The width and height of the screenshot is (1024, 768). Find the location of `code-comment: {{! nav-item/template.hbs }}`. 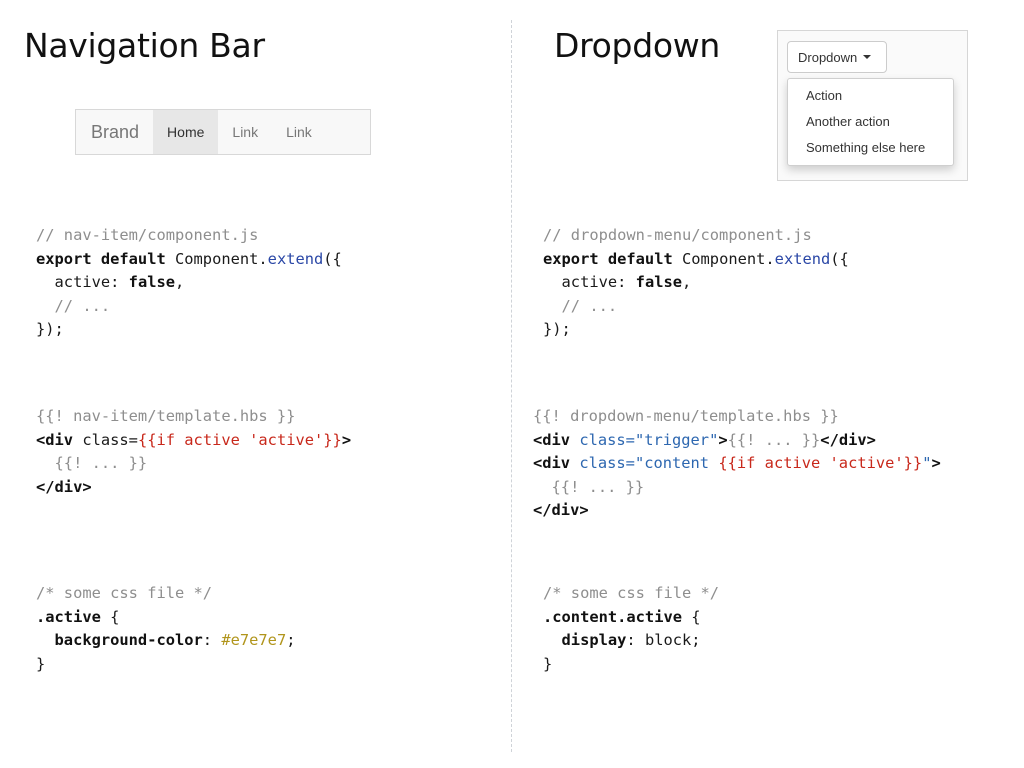

code-comment: {{! nav-item/template.hbs }} is located at coordinates (166, 416).